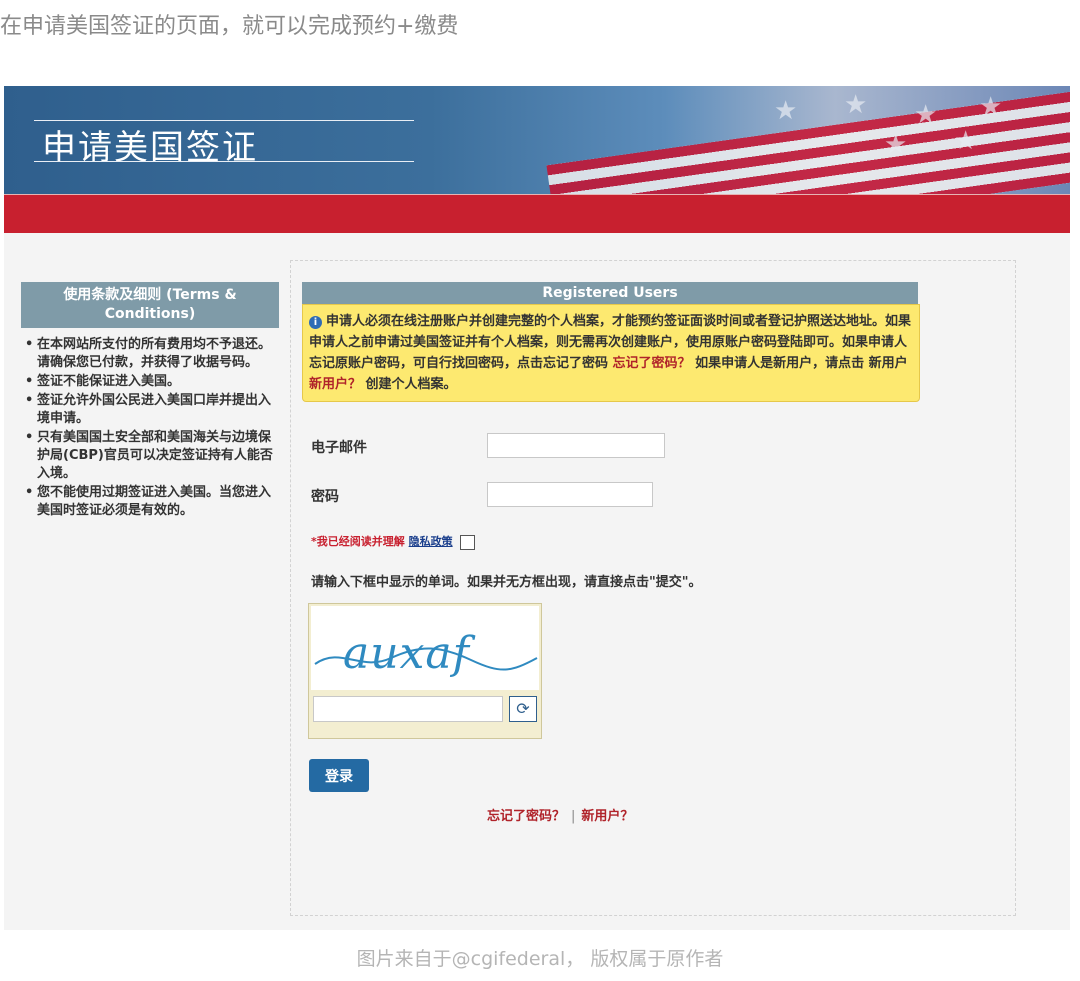 This screenshot has height=981, width=1080. Describe the element at coordinates (406, 653) in the screenshot. I see `captcha-word: auxaf` at that location.